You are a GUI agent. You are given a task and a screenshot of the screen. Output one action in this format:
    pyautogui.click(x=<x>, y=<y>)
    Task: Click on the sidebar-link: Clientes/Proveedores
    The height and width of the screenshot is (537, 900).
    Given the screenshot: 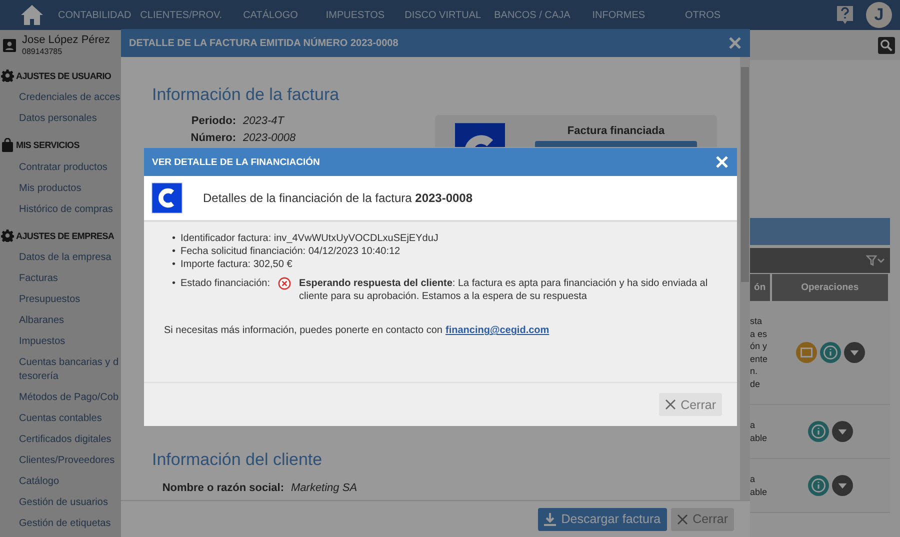 What is the action you would take?
    pyautogui.click(x=60, y=460)
    